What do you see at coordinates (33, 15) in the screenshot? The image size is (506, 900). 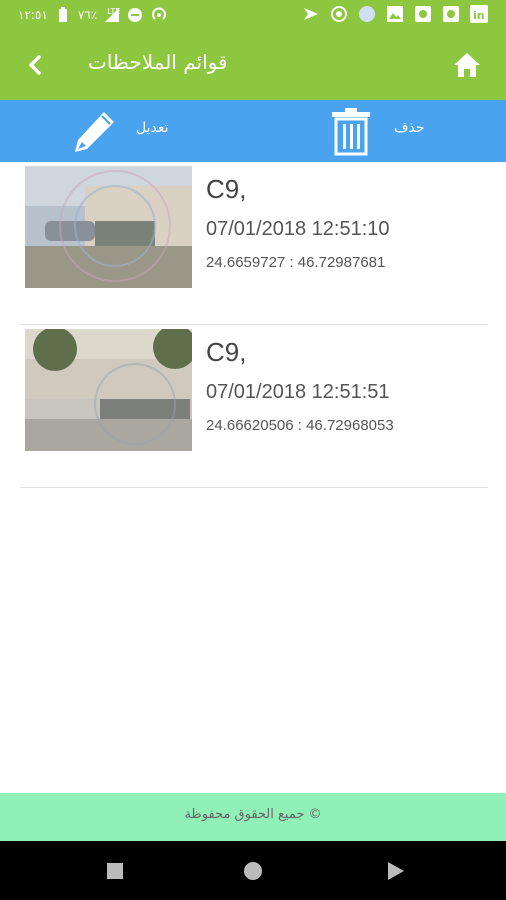 I see `clock: ١٢:٥١` at bounding box center [33, 15].